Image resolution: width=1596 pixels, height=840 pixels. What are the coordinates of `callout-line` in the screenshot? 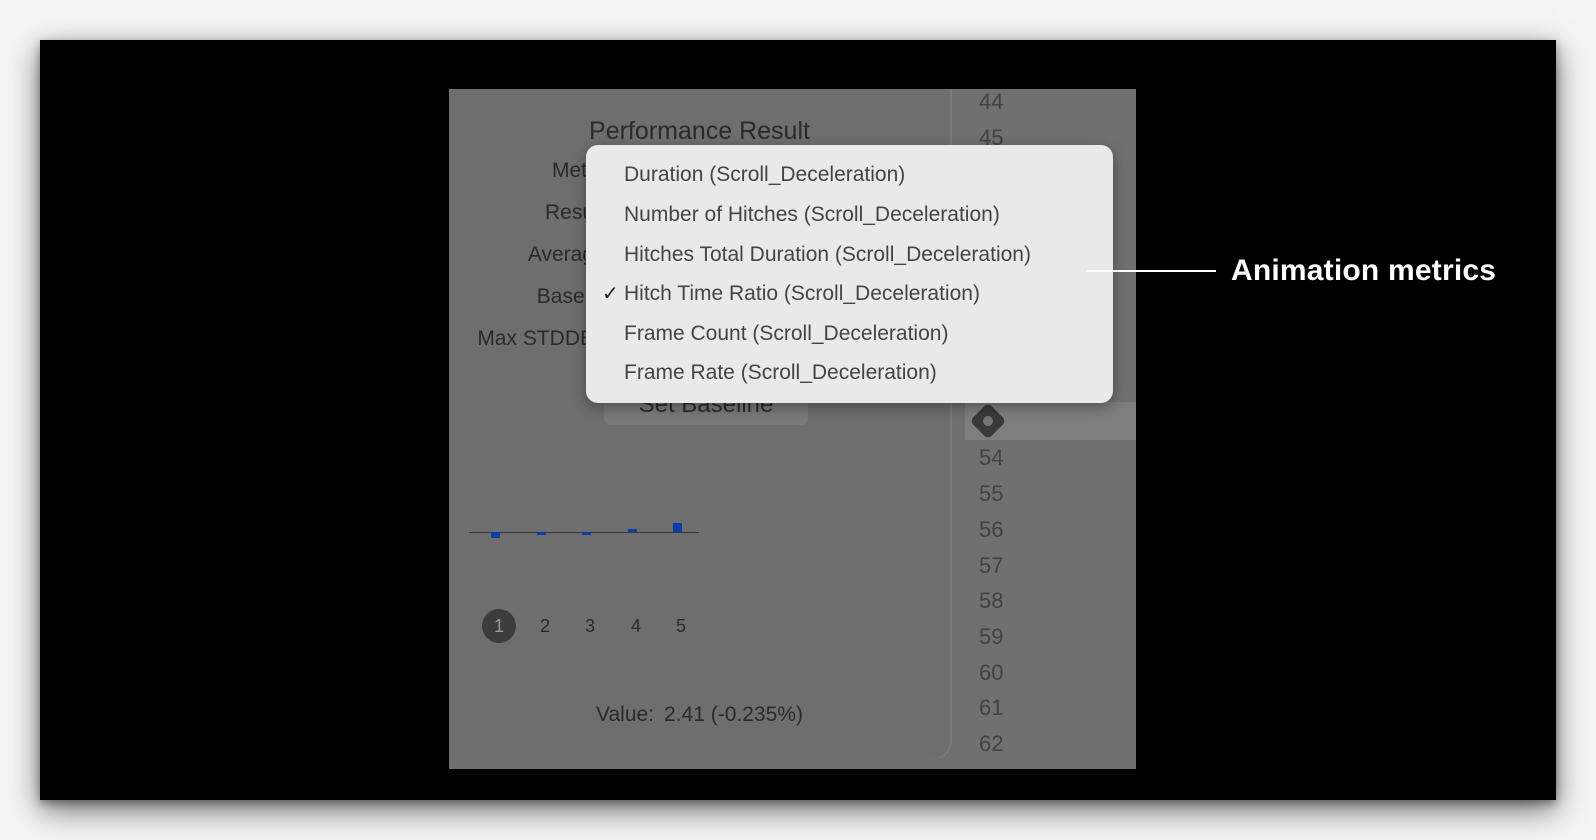 It's located at (1151, 271).